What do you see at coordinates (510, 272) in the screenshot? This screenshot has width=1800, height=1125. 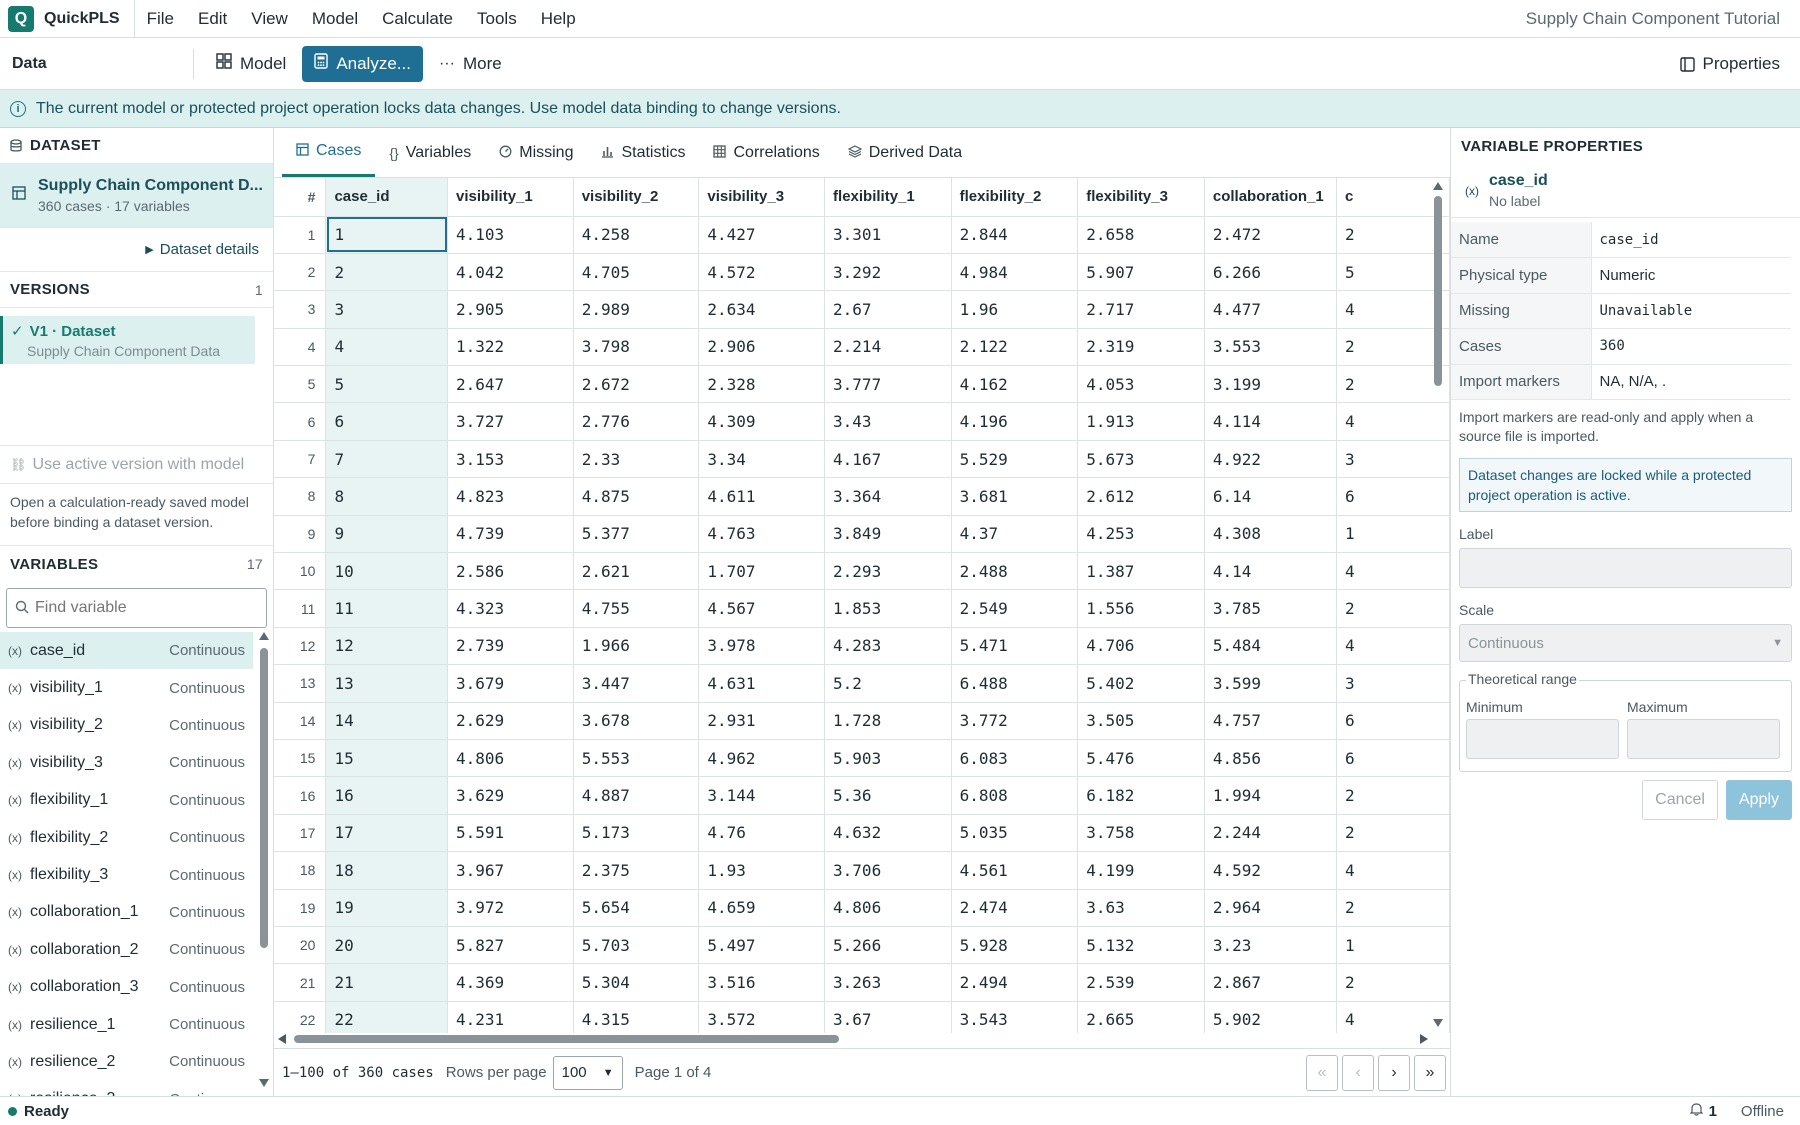 I see `table-cell: 4.042` at bounding box center [510, 272].